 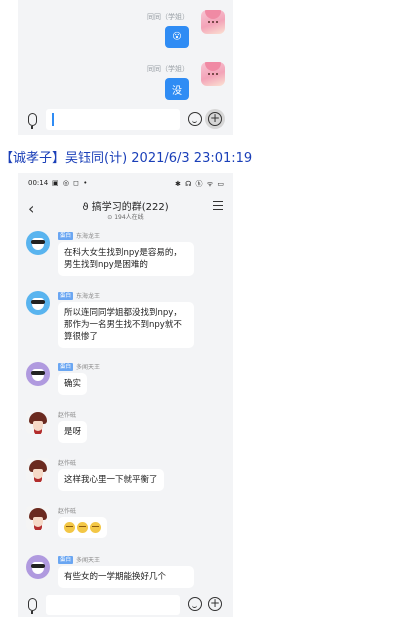 I want to click on chat-header: ‹ ϑ 搞学习的群(222) ⊙ 194人在线, so click(x=125, y=208).